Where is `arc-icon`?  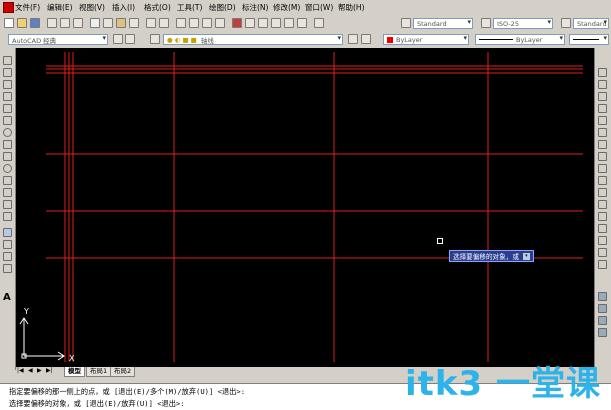 arc-icon is located at coordinates (7, 120).